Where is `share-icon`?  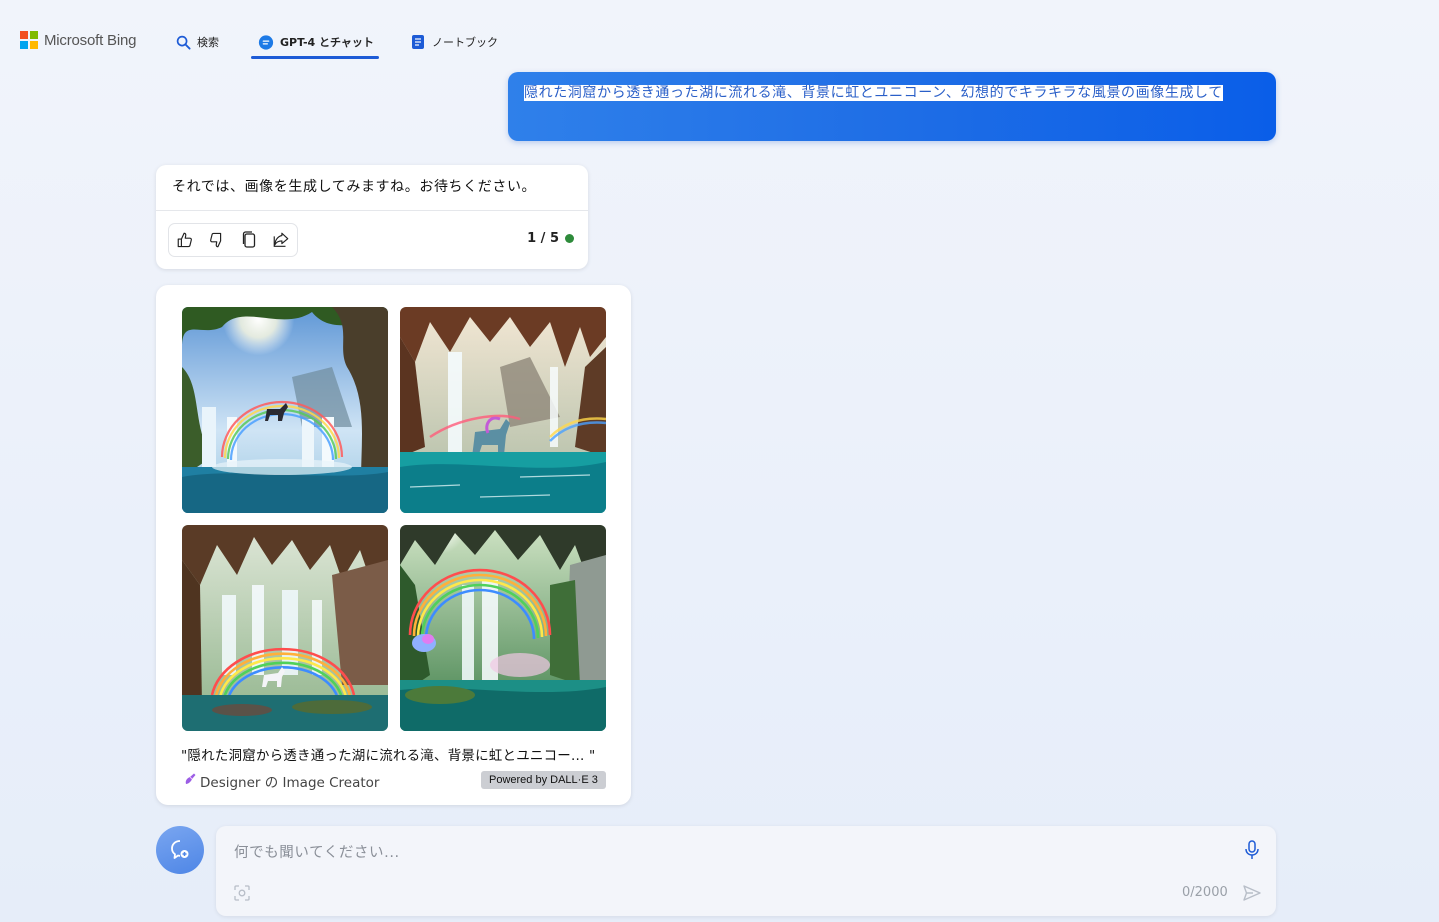
share-icon is located at coordinates (281, 240).